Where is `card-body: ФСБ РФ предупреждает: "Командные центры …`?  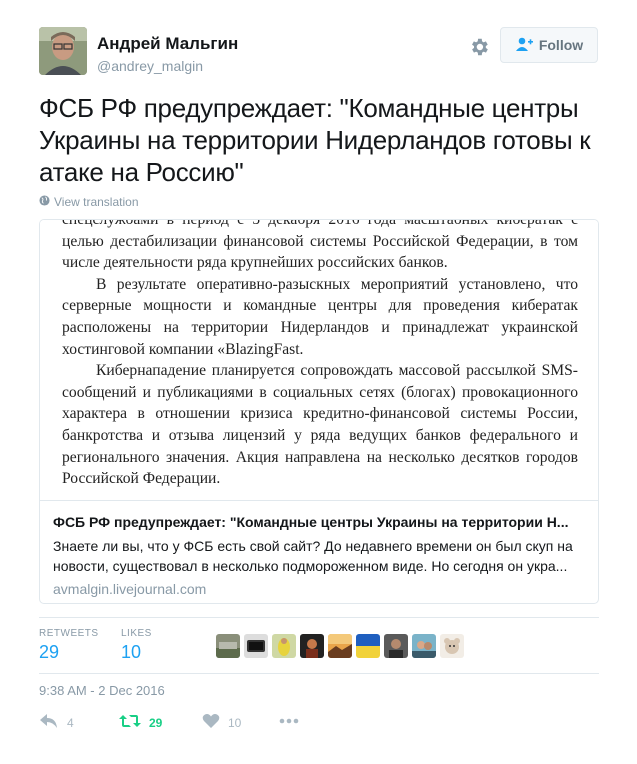
card-body: ФСБ РФ предупреждает: "Командные центры … is located at coordinates (320, 555).